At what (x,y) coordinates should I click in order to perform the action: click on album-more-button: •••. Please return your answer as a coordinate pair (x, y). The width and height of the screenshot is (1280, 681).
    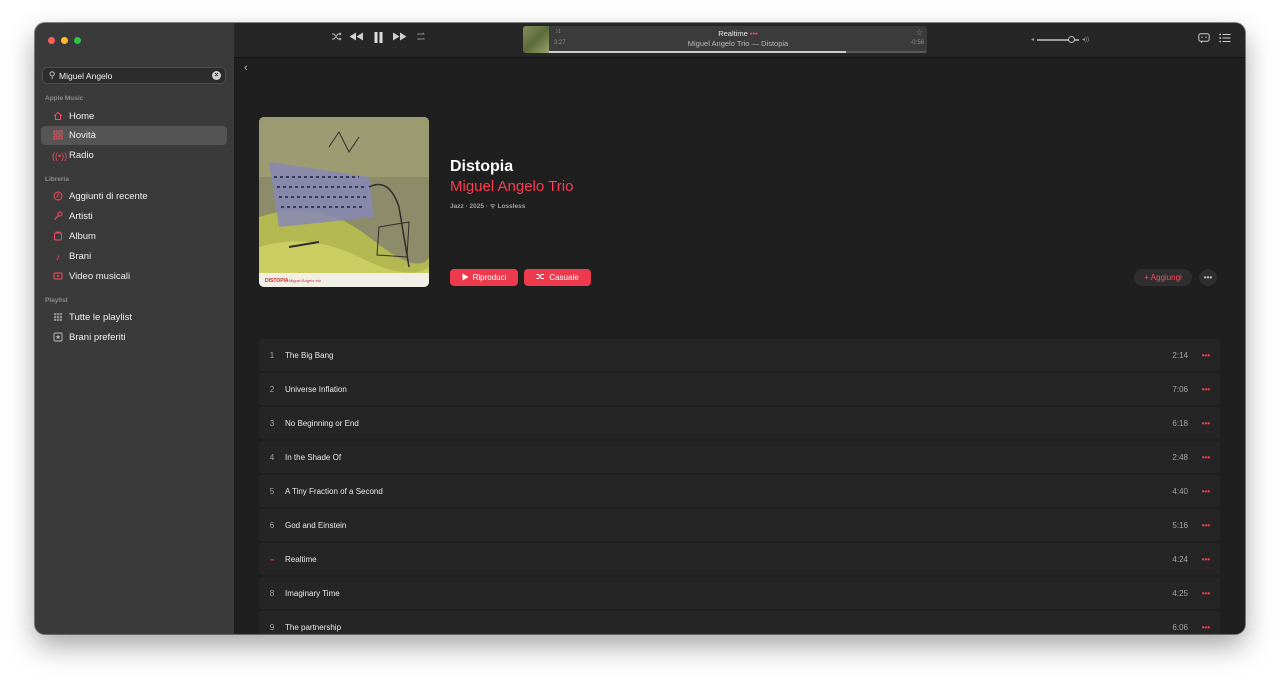
    Looking at the image, I should click on (1208, 277).